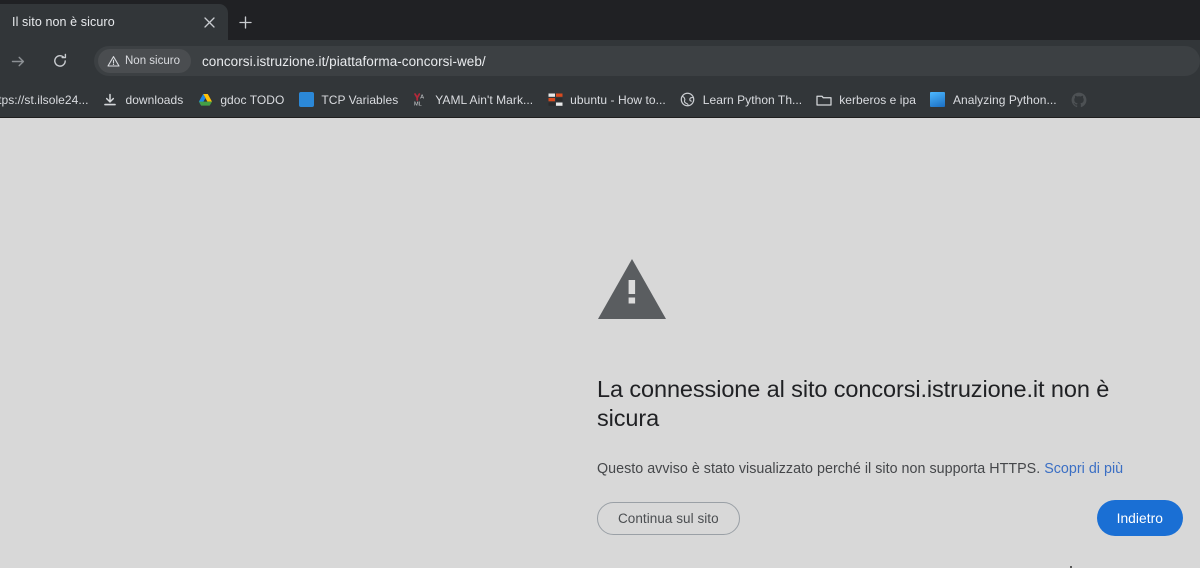 This screenshot has width=1200, height=568. I want to click on globe-icon, so click(688, 100).